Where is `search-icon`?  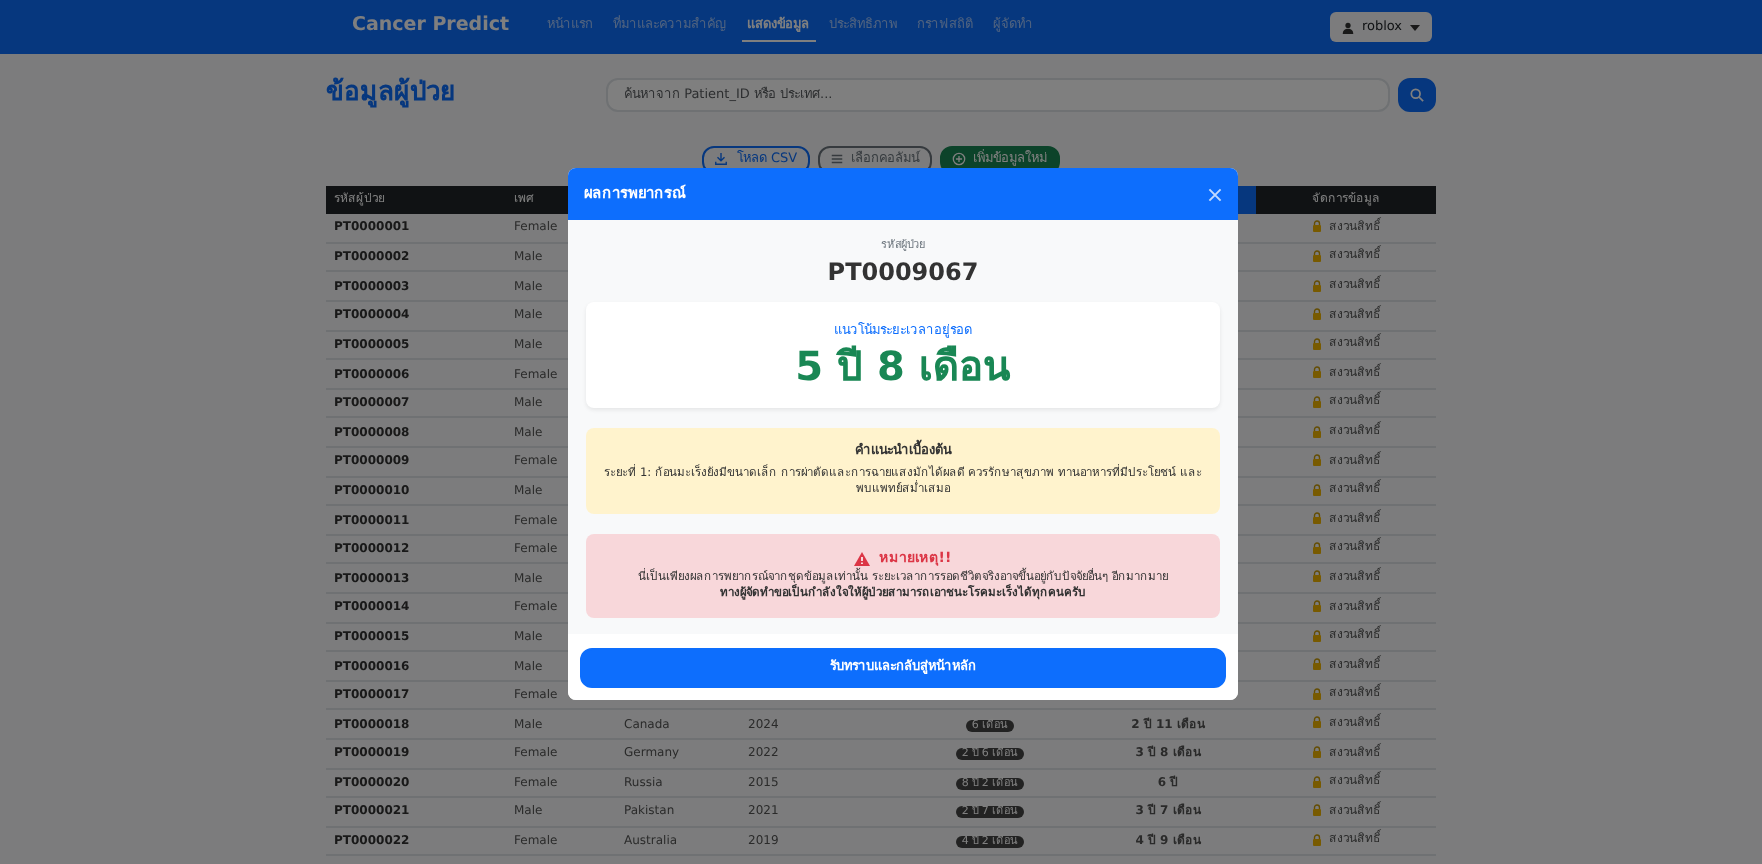
search-icon is located at coordinates (1417, 94).